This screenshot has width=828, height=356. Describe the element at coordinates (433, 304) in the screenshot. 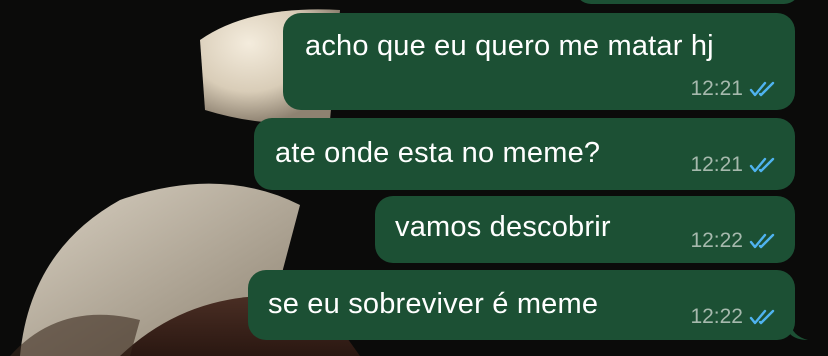

I see `message-text: se eu sobreviver é meme` at that location.